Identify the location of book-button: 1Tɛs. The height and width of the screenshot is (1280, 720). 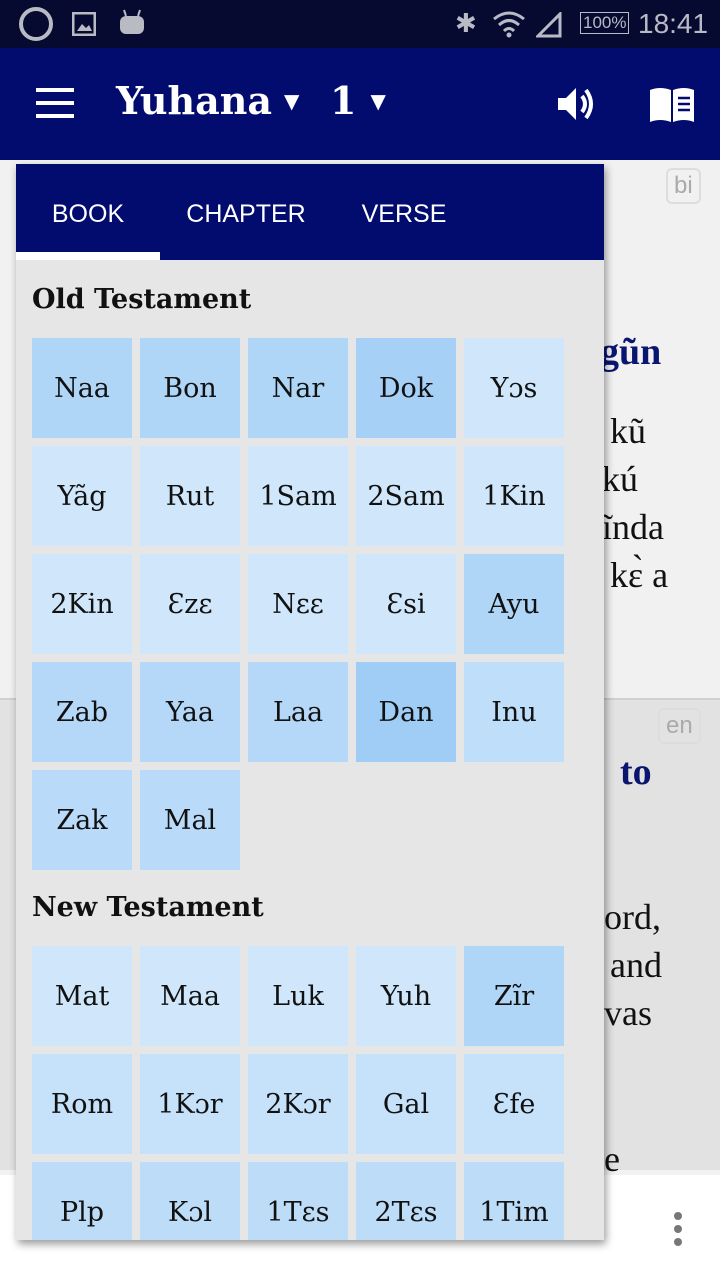
(298, 1201).